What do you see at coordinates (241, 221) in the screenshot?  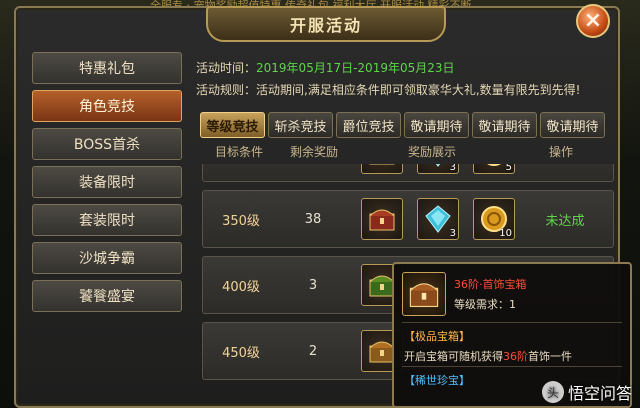 I see `row-level: 350级` at bounding box center [241, 221].